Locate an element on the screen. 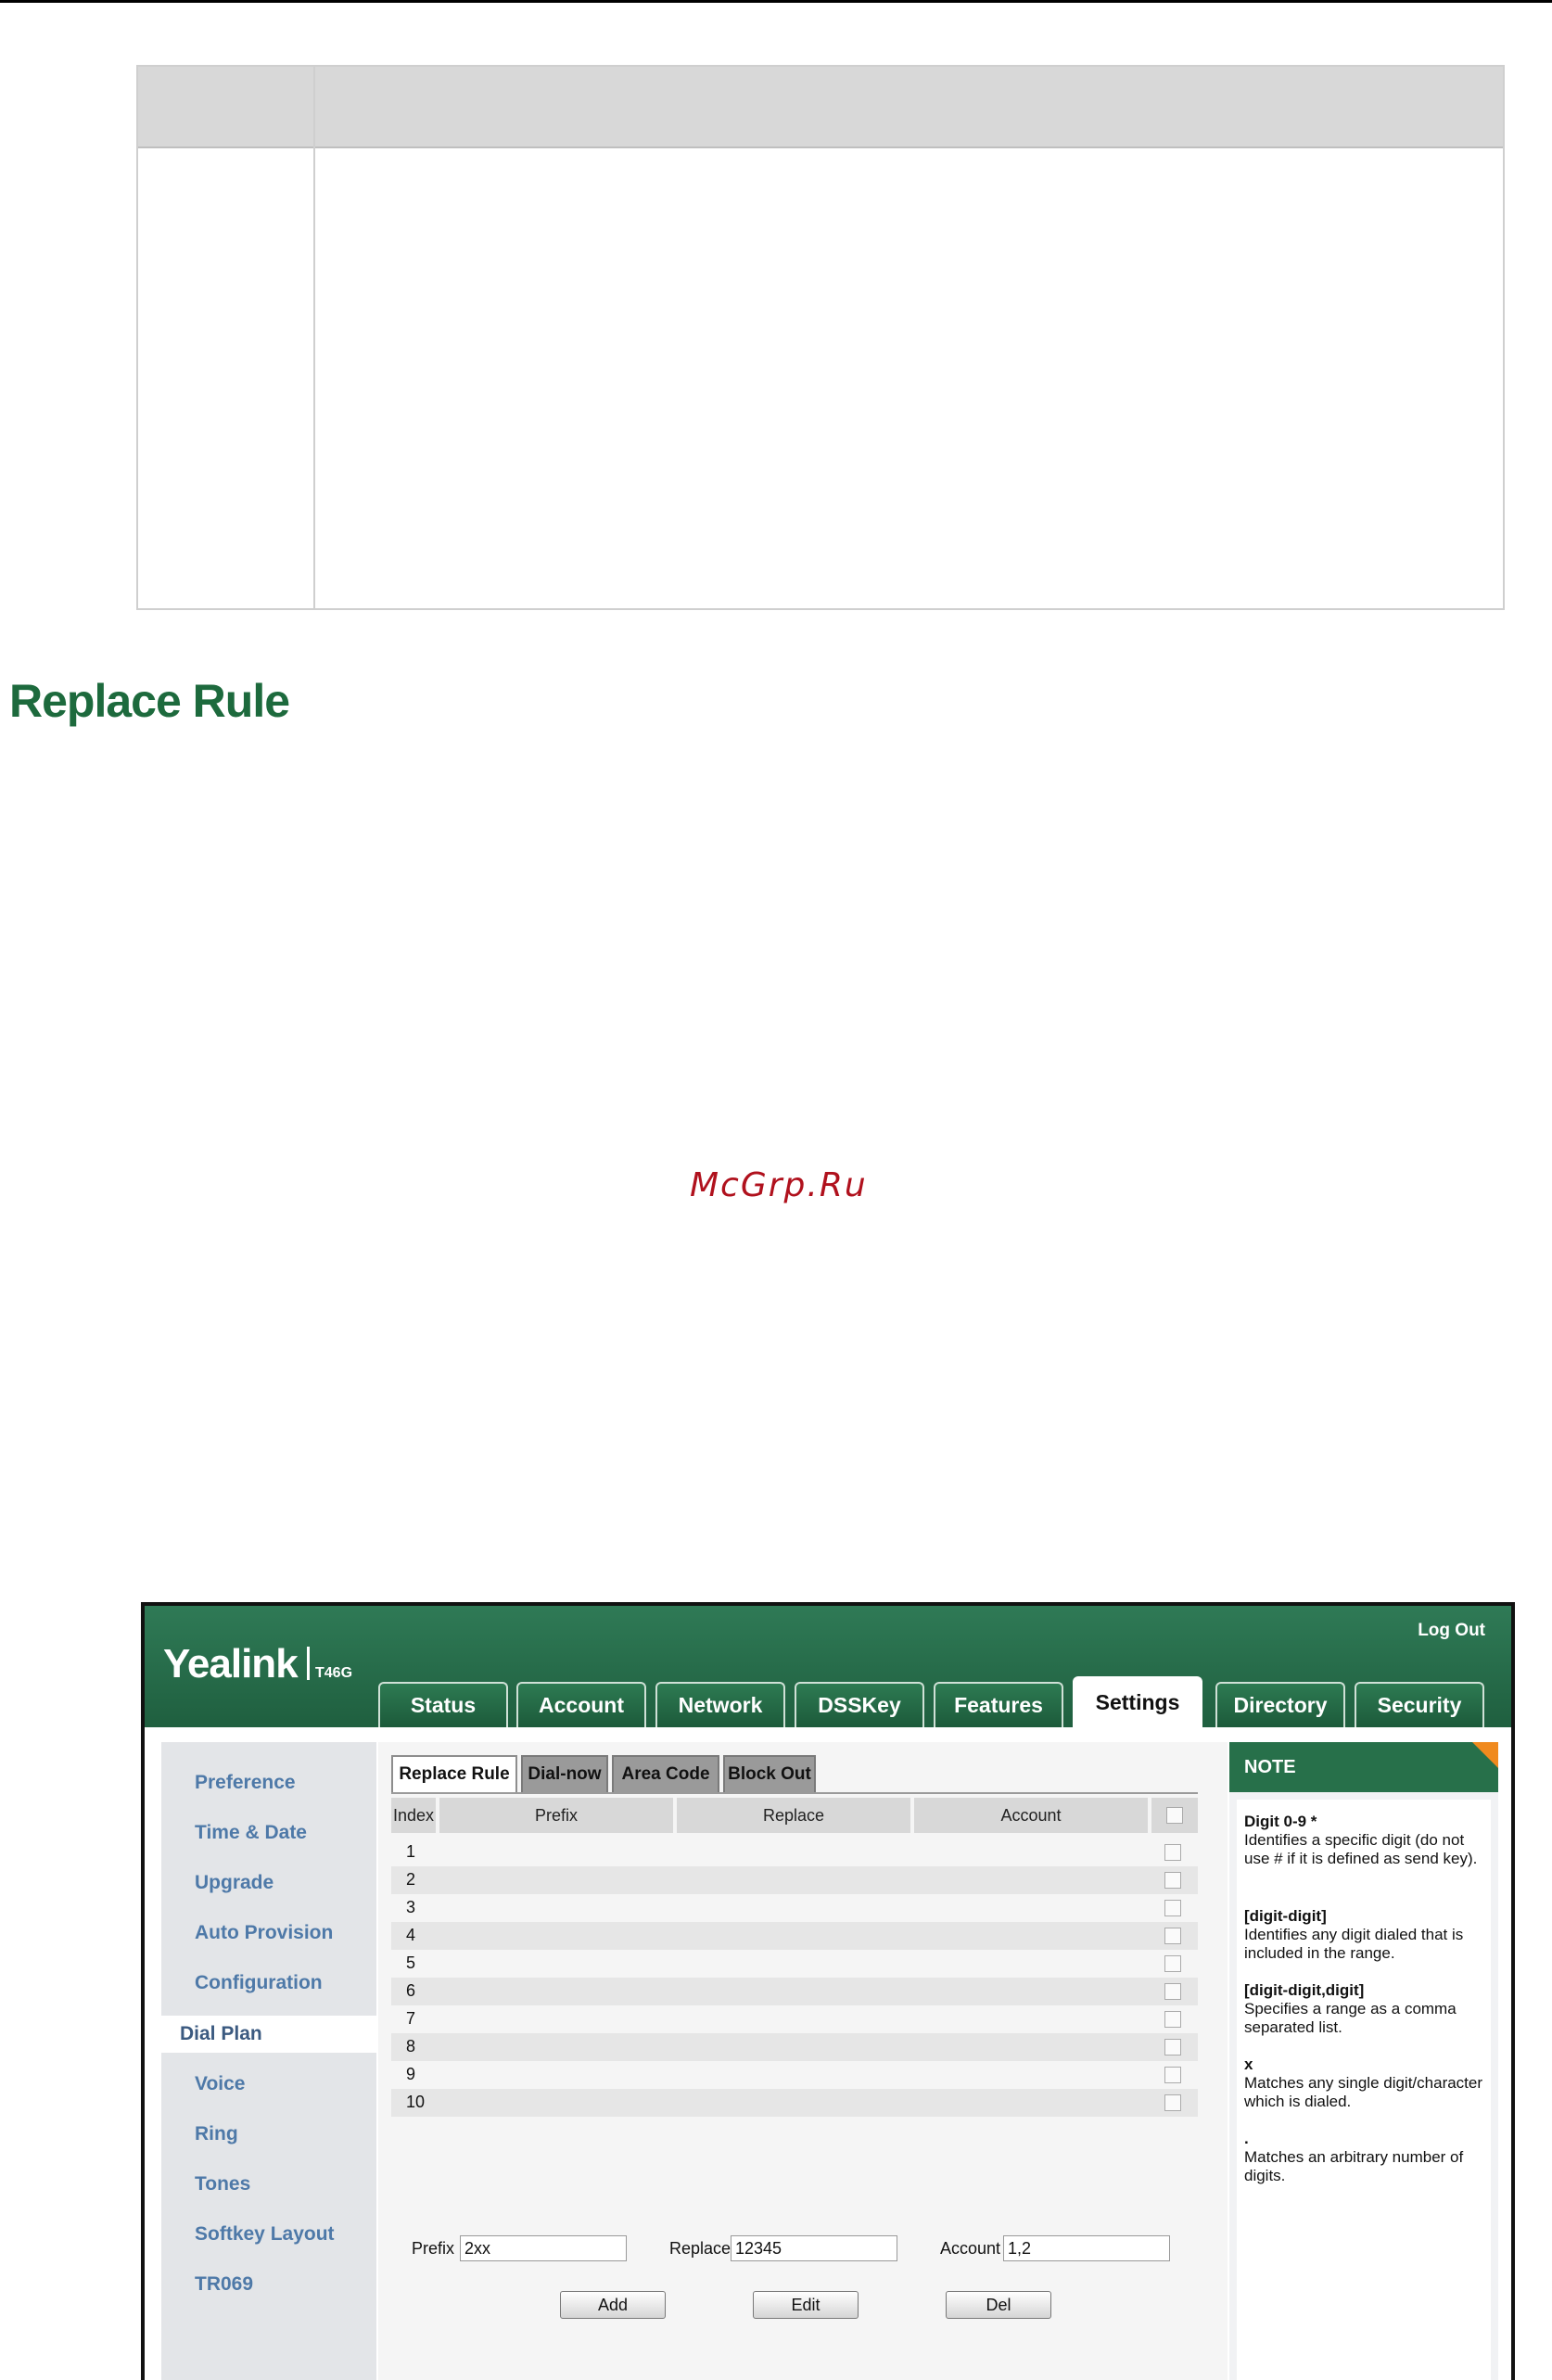  column-header-index: Index is located at coordinates (413, 1815).